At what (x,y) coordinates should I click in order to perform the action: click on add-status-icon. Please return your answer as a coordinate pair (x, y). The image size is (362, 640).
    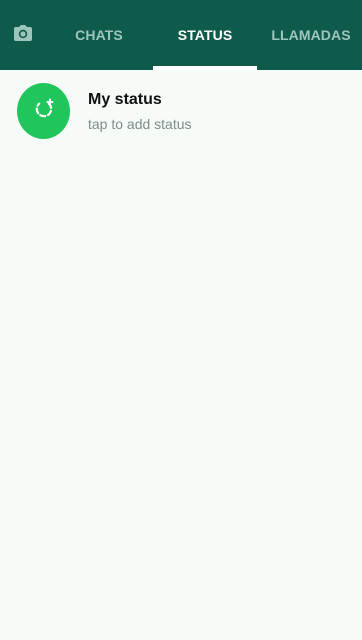
    Looking at the image, I should click on (44, 111).